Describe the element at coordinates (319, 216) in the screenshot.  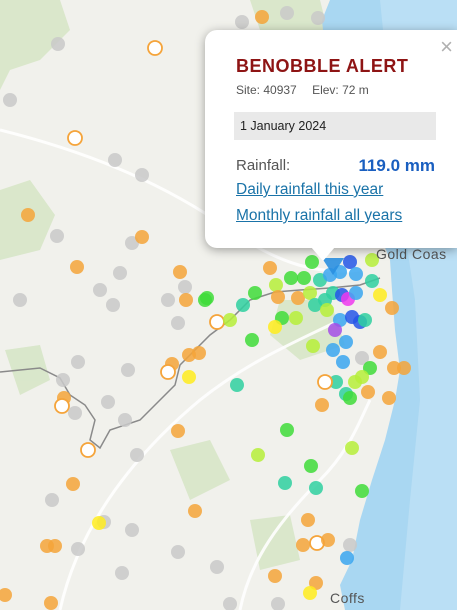
I see `monthly-rainfall-link: Monthly rainfall all years` at that location.